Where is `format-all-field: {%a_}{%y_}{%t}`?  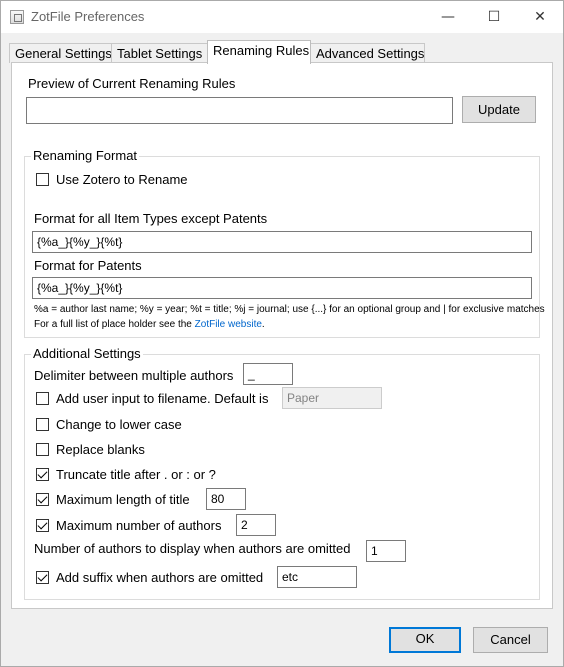
format-all-field: {%a_}{%y_}{%t} is located at coordinates (282, 242).